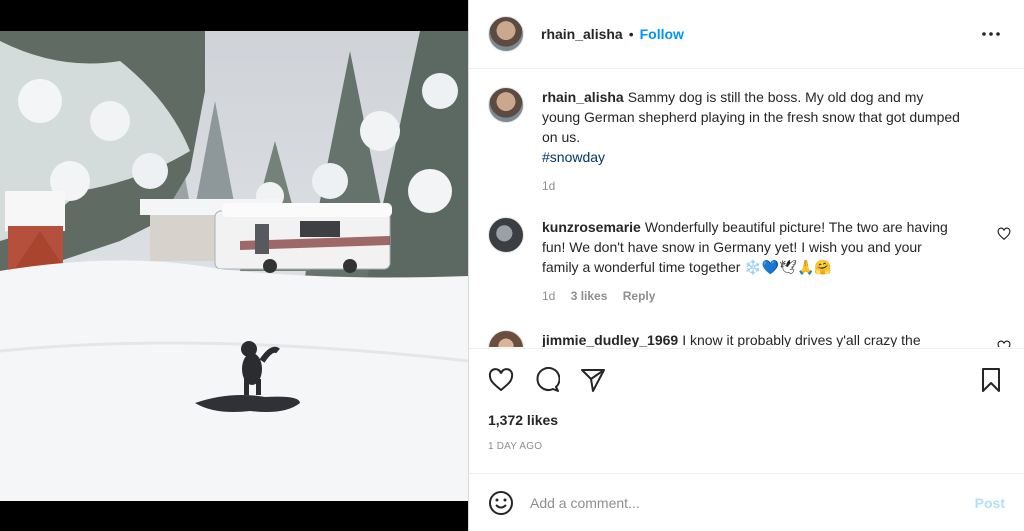  What do you see at coordinates (662, 34) in the screenshot?
I see `follow-button: Follow` at bounding box center [662, 34].